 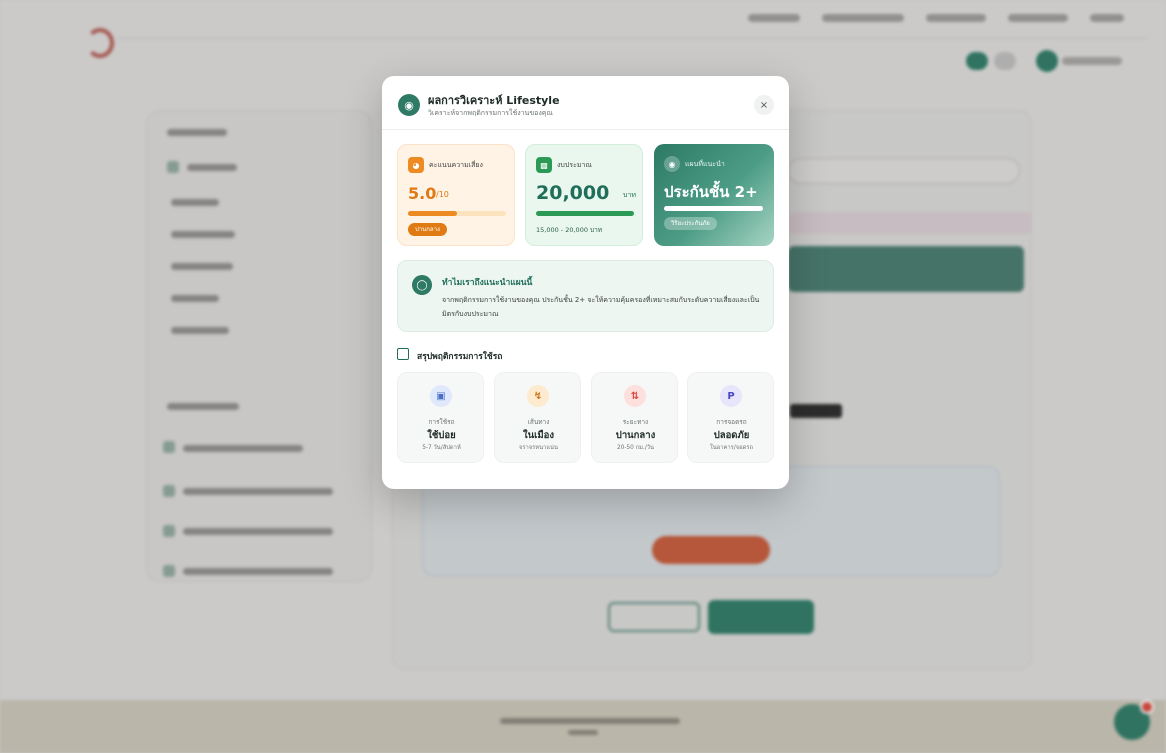 What do you see at coordinates (487, 283) in the screenshot?
I see `why-title: ทำไมเราถึงแนะนำแผนนี้` at bounding box center [487, 283].